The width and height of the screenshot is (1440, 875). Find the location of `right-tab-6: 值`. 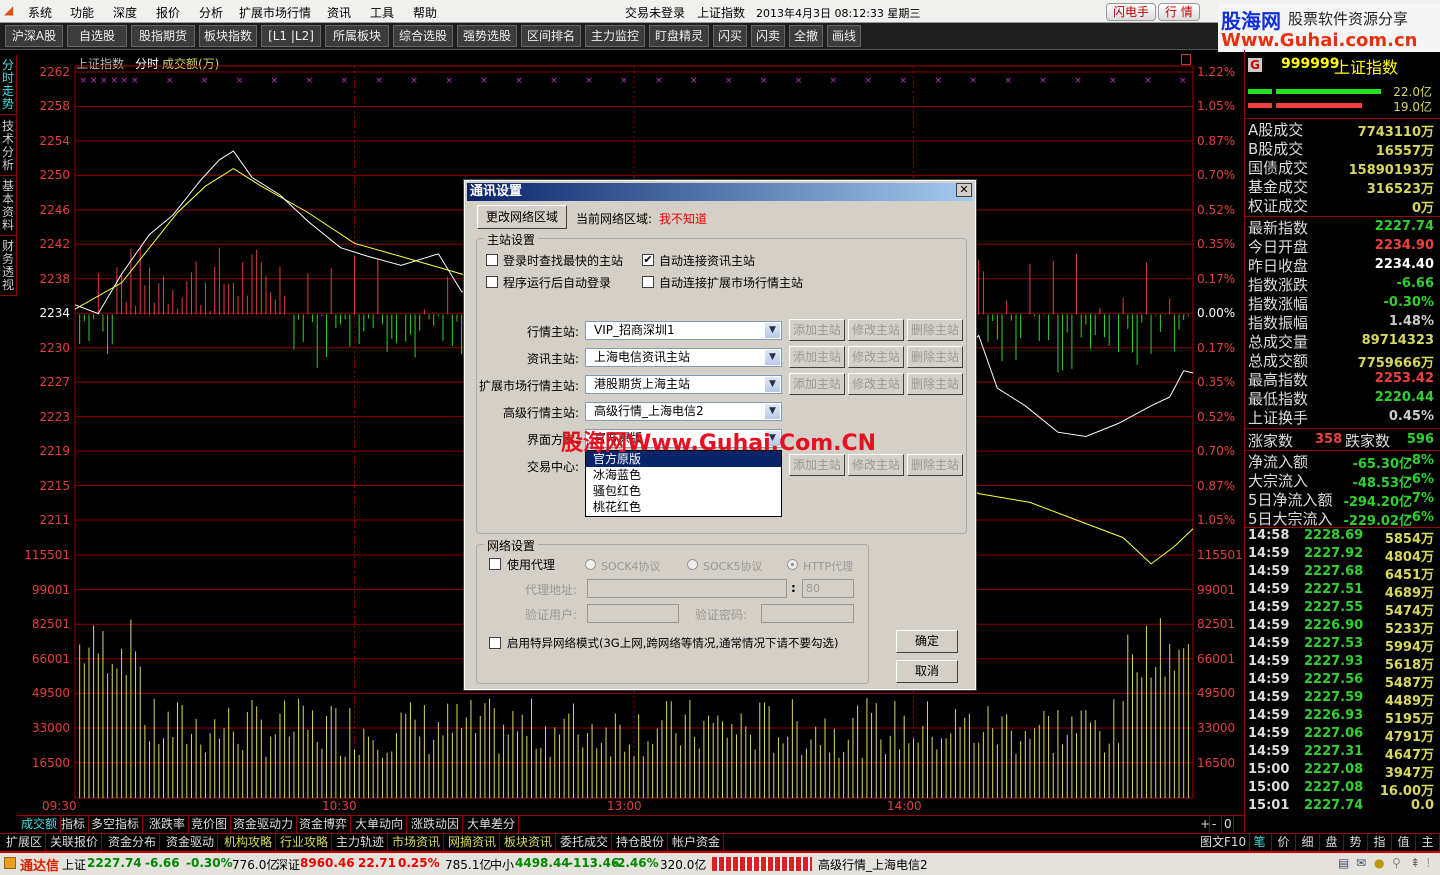

right-tab-6: 值 is located at coordinates (1404, 842).